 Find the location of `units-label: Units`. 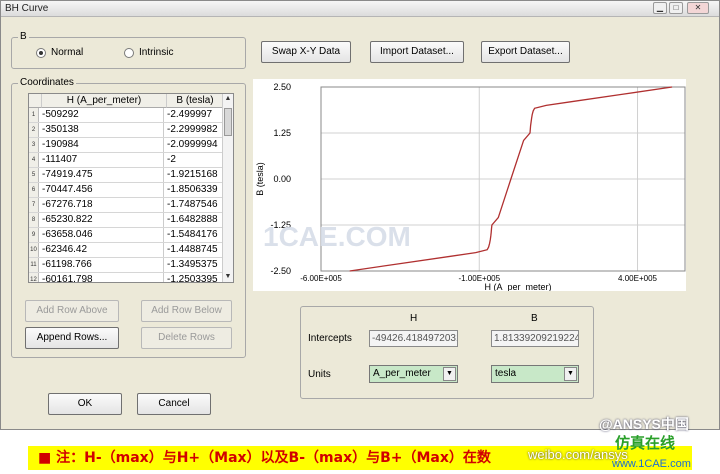

units-label: Units is located at coordinates (319, 374).